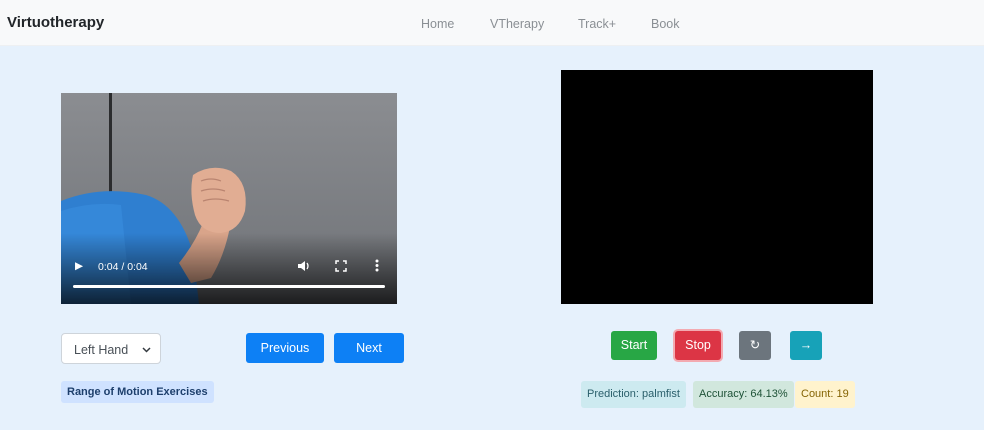 The image size is (984, 430). What do you see at coordinates (146, 350) in the screenshot?
I see `chevron-down-icon` at bounding box center [146, 350].